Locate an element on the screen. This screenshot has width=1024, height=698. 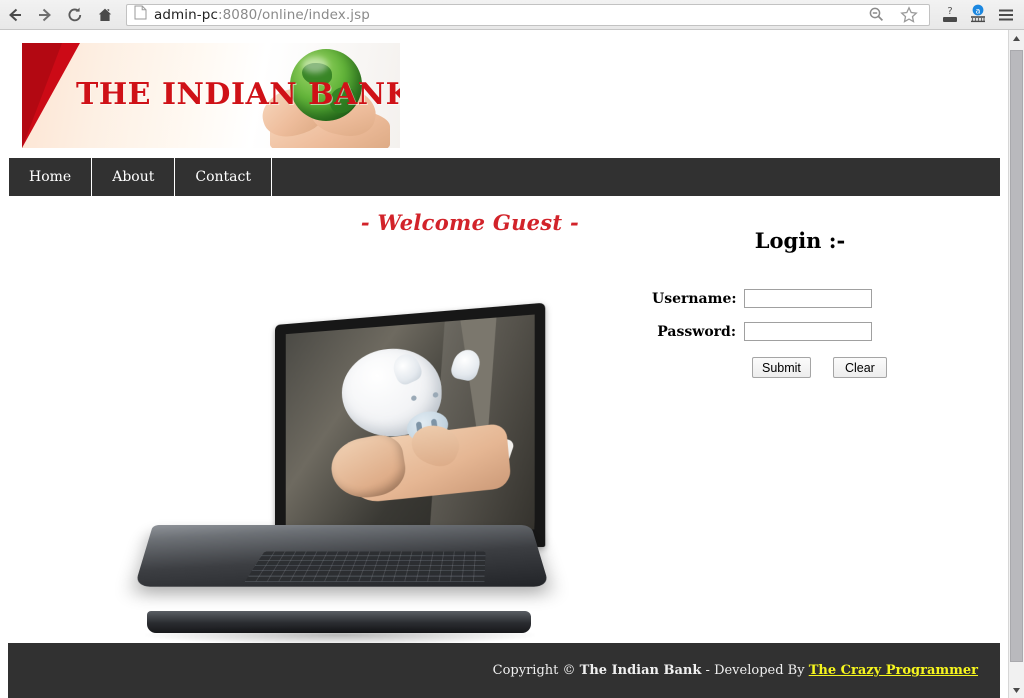
password-label: Password: is located at coordinates (696, 331).